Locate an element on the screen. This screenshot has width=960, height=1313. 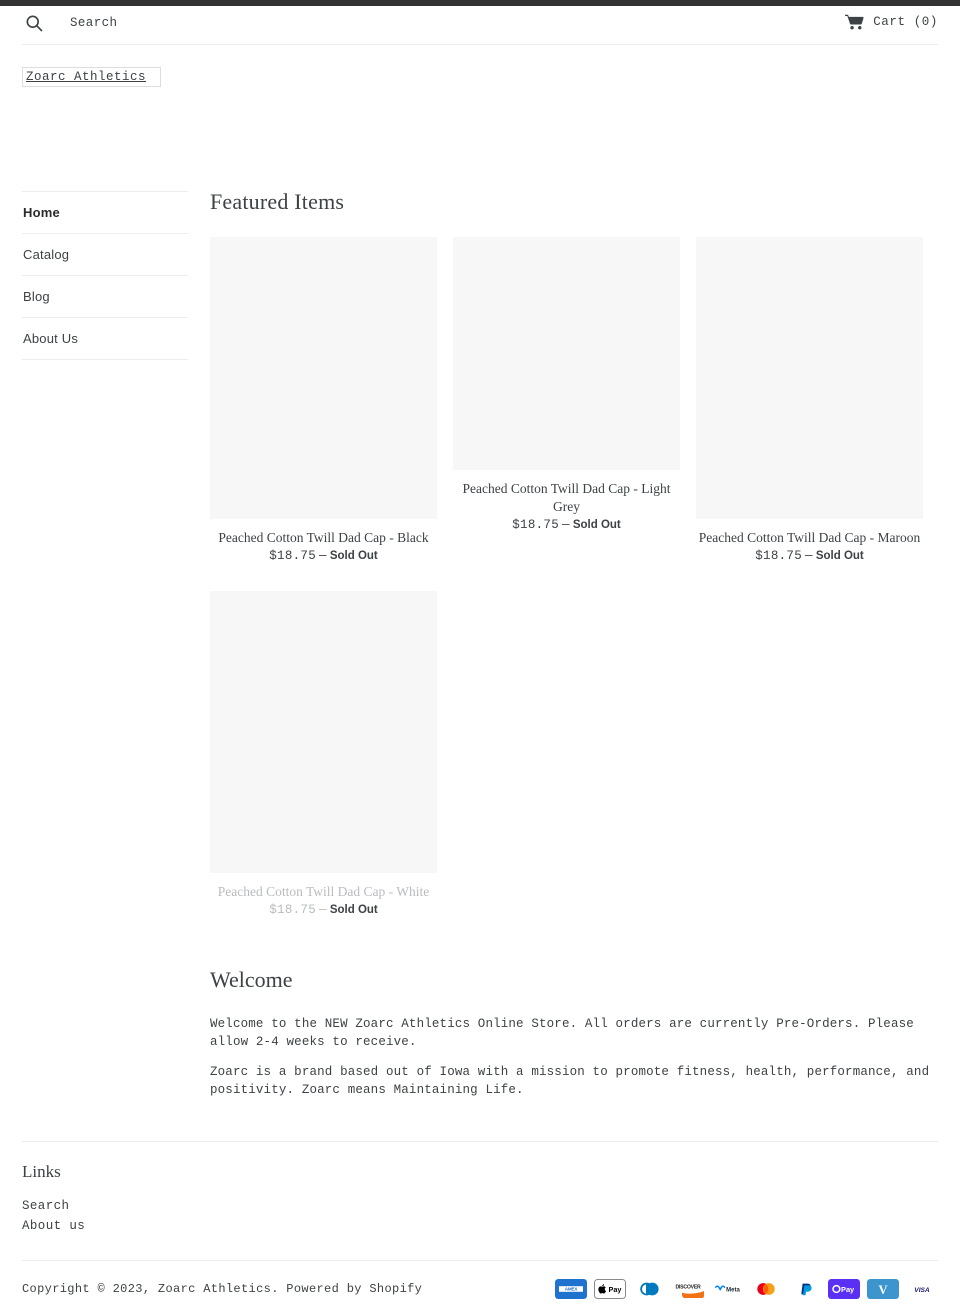
sidebar-link-blog: Blog is located at coordinates (105, 296).